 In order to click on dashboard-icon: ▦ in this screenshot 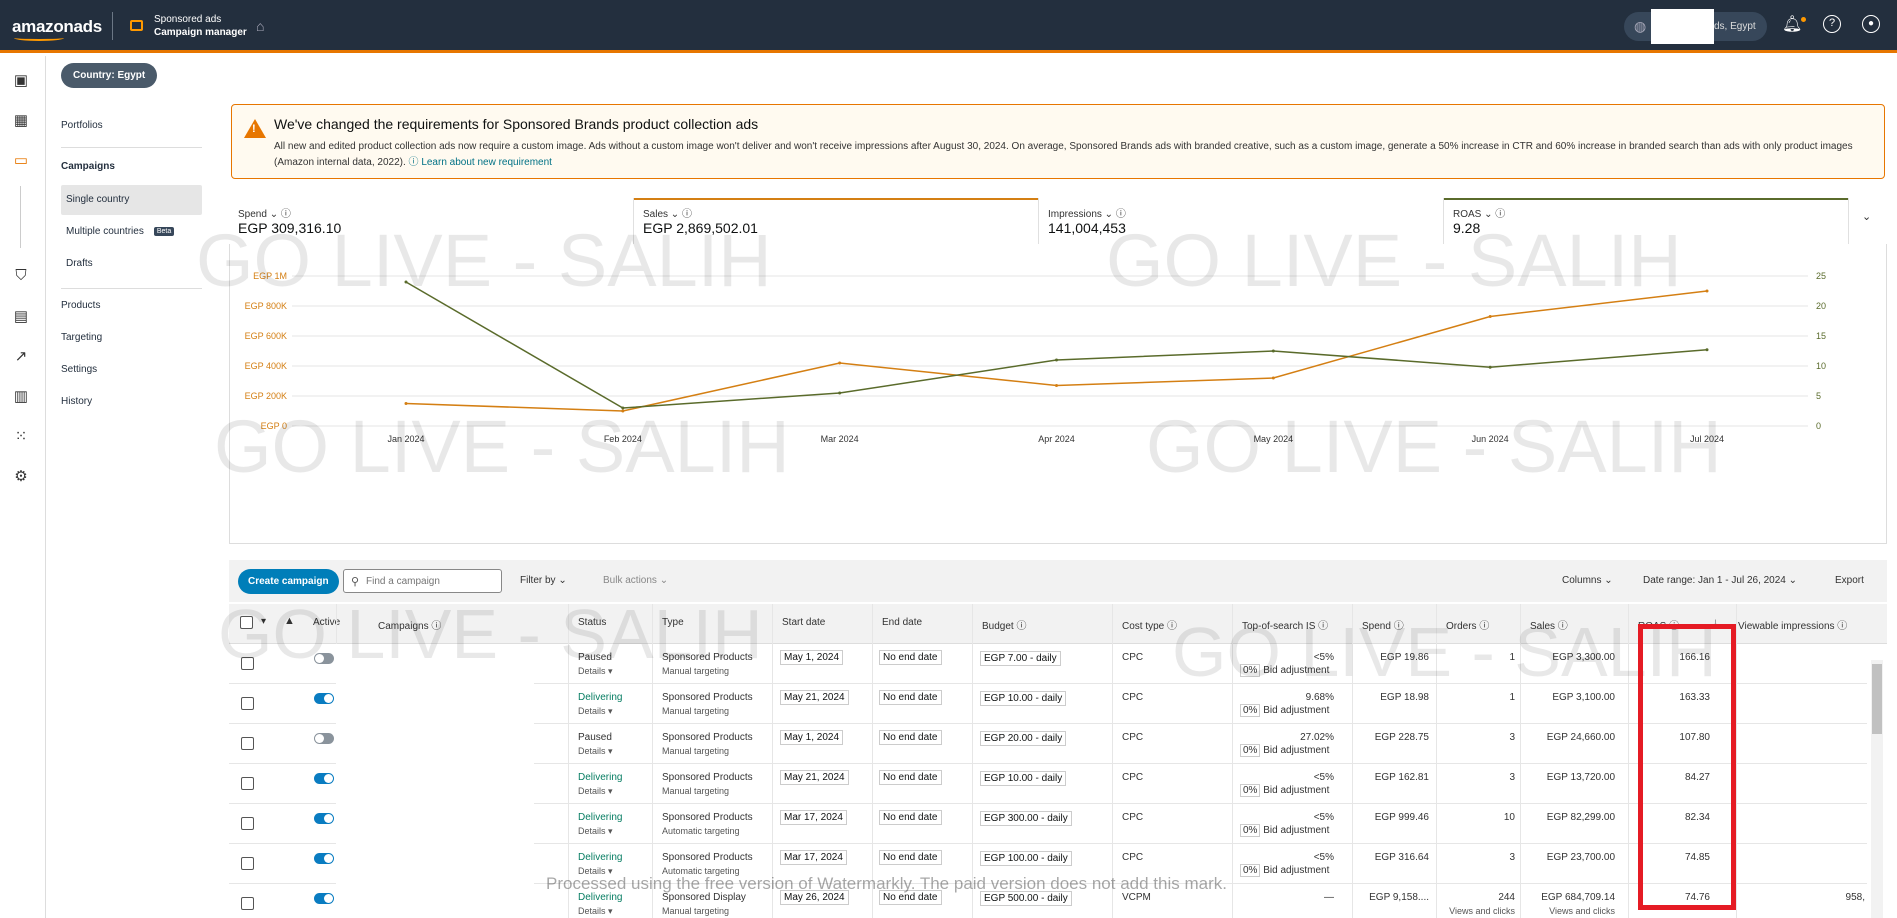, I will do `click(21, 122)`.